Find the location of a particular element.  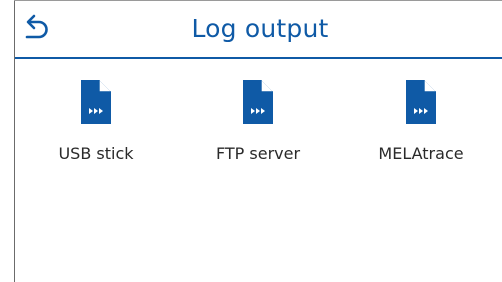

option-label: FTP server is located at coordinates (258, 153).